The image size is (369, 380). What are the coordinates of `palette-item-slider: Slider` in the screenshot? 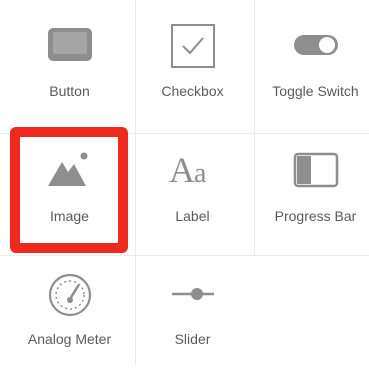 It's located at (192, 319).